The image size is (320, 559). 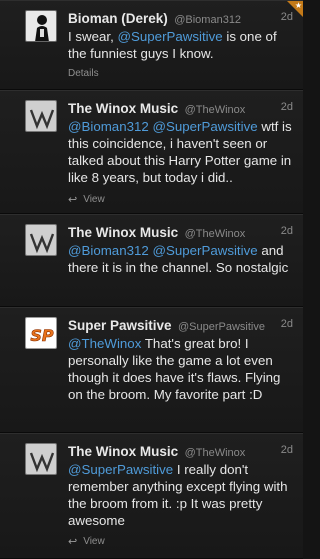 I want to click on details-link: Details, so click(x=83, y=73).